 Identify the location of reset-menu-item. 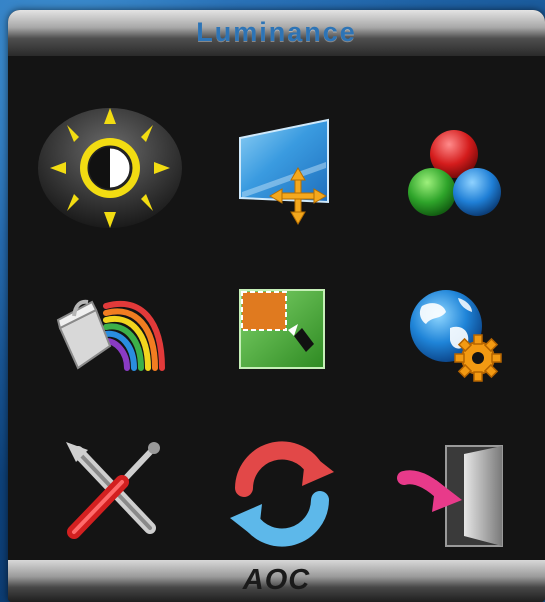
(282, 493).